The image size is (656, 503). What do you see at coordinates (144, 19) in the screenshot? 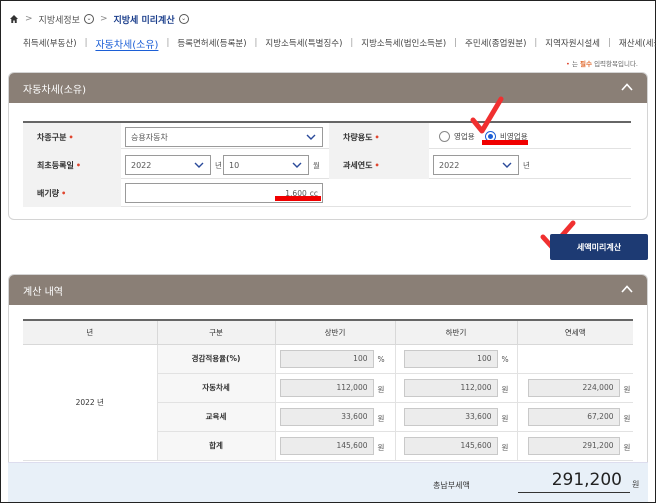
I see `breadcrumb-level2: 지방세 미리계산` at bounding box center [144, 19].